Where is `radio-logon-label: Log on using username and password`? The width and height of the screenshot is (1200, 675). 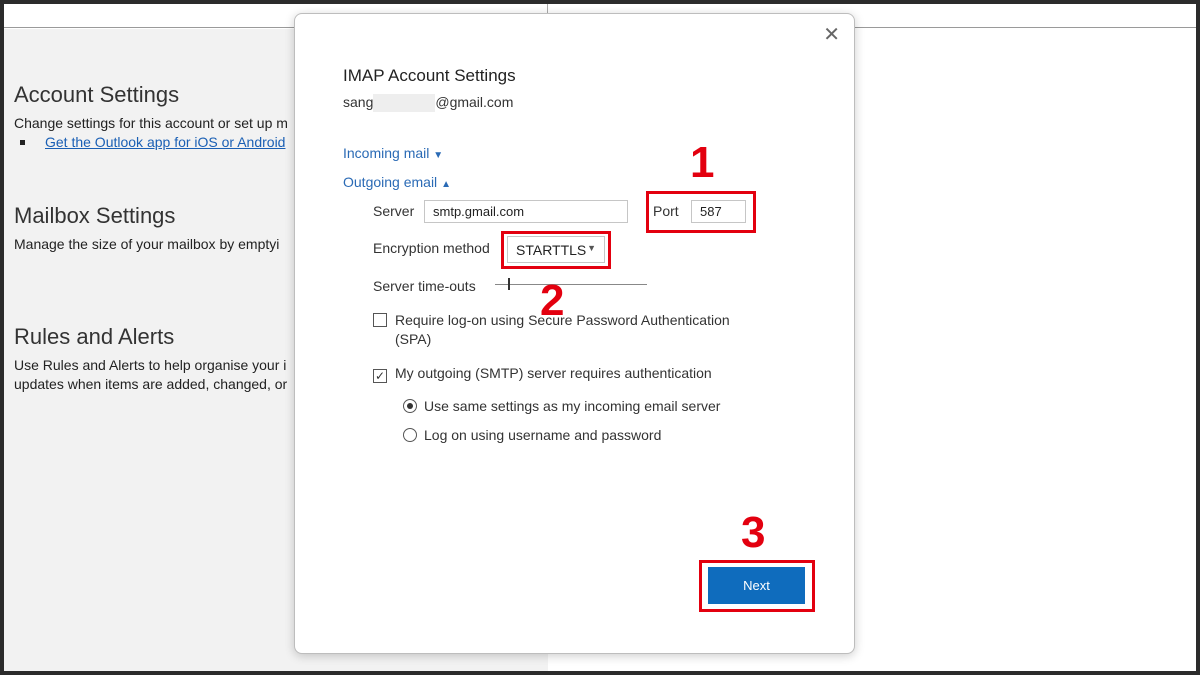 radio-logon-label: Log on using username and password is located at coordinates (543, 435).